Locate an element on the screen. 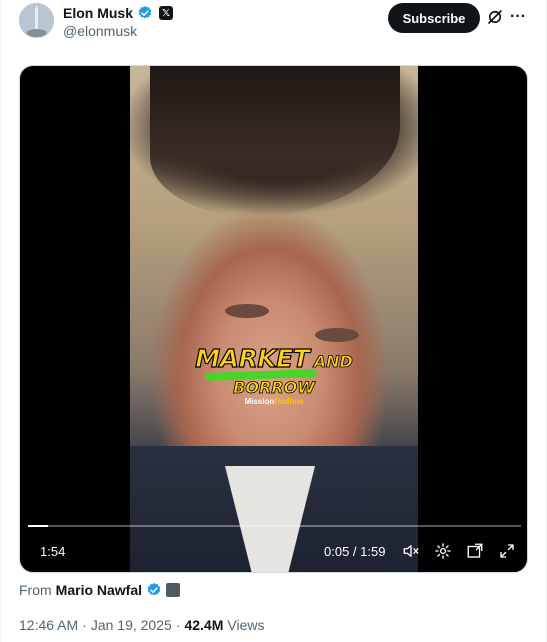 The height and width of the screenshot is (642, 547). post-meta: 12:46 AM · Jan 19, 2025 · 42.4M Views is located at coordinates (141, 625).